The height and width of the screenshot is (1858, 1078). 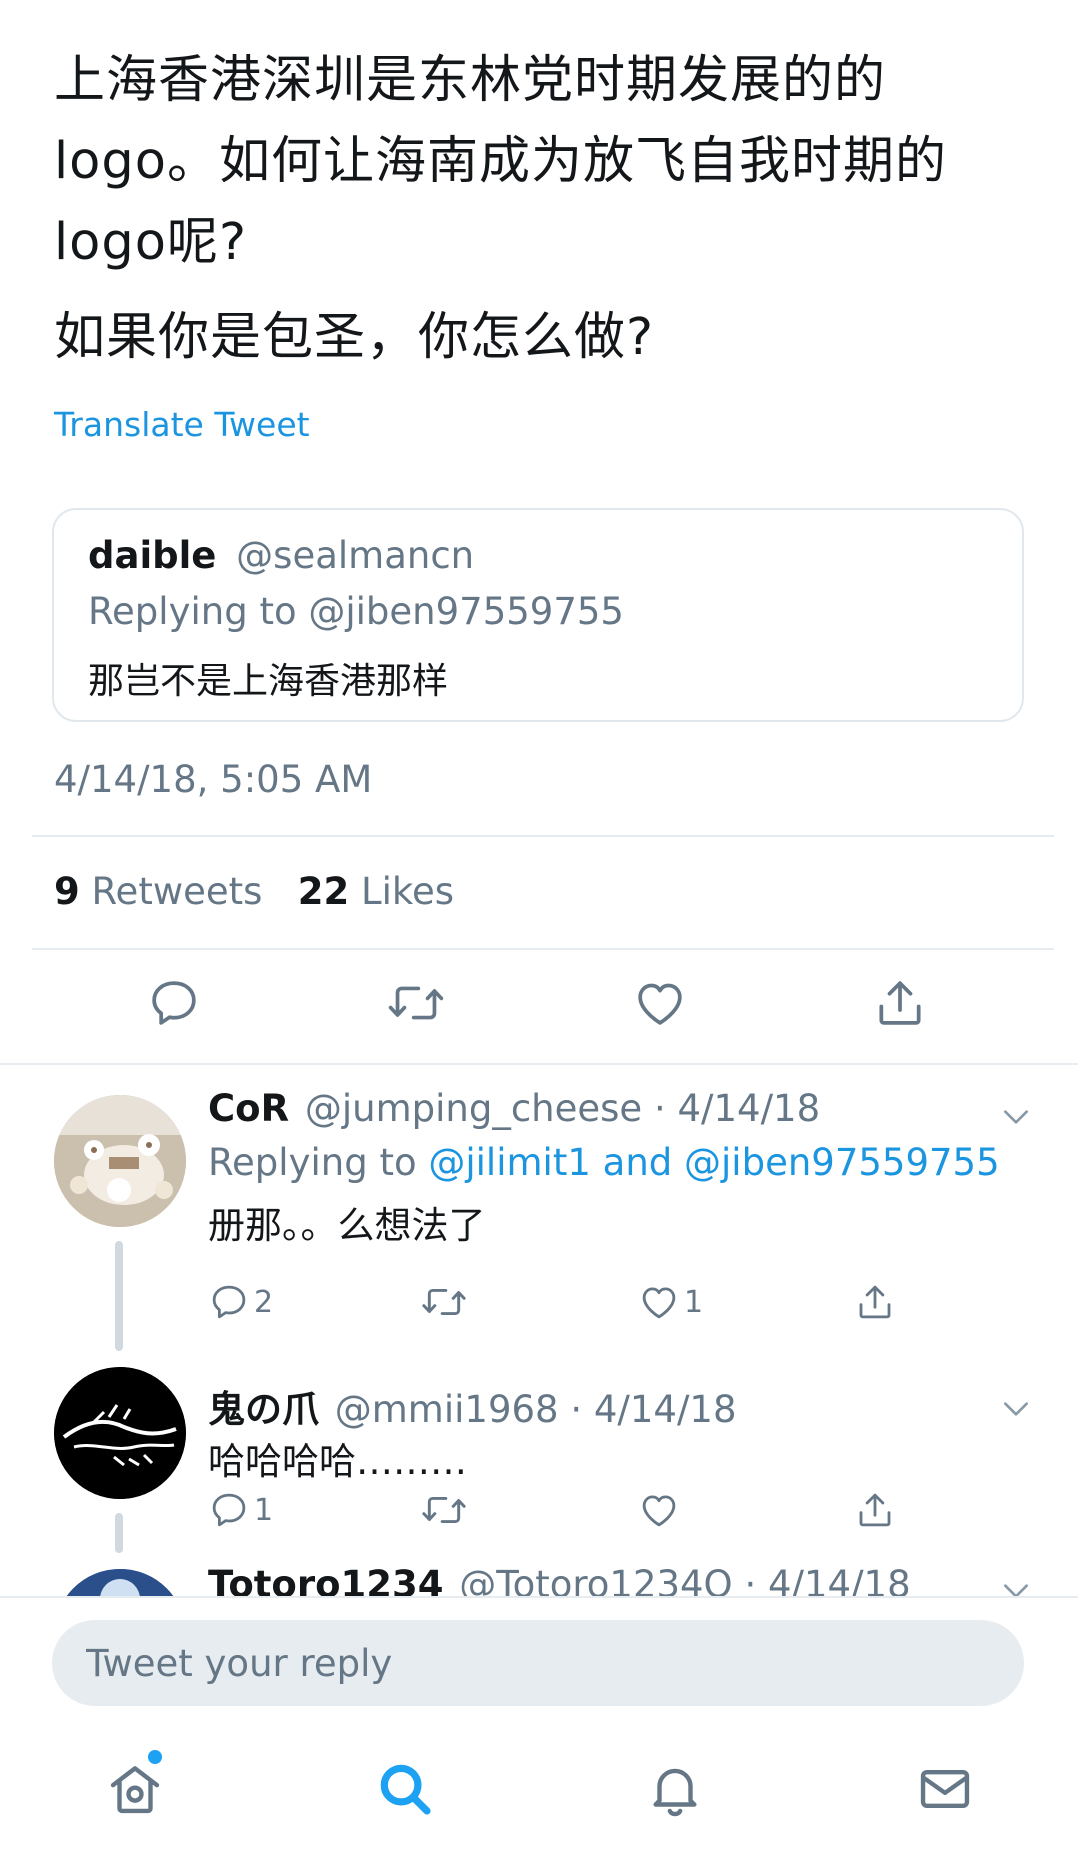 I want to click on reply-input, so click(x=538, y=1663).